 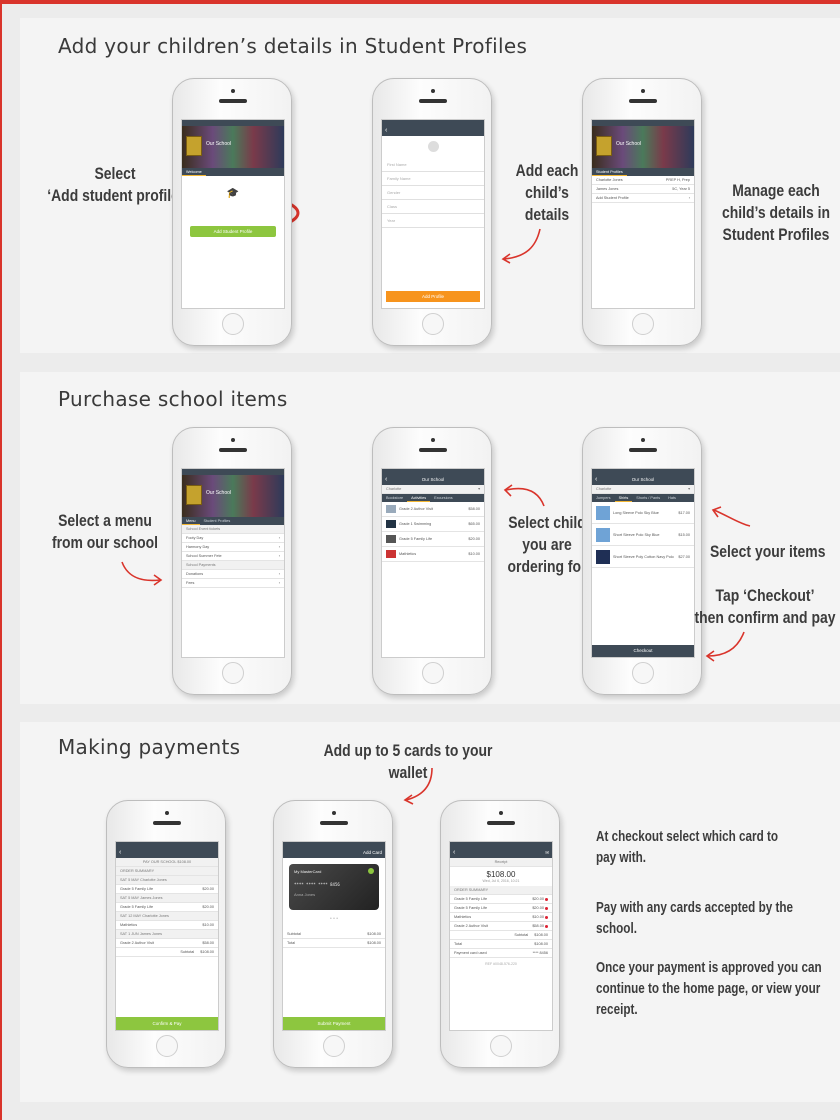 What do you see at coordinates (372, 853) in the screenshot?
I see `add-card-link: Add Card` at bounding box center [372, 853].